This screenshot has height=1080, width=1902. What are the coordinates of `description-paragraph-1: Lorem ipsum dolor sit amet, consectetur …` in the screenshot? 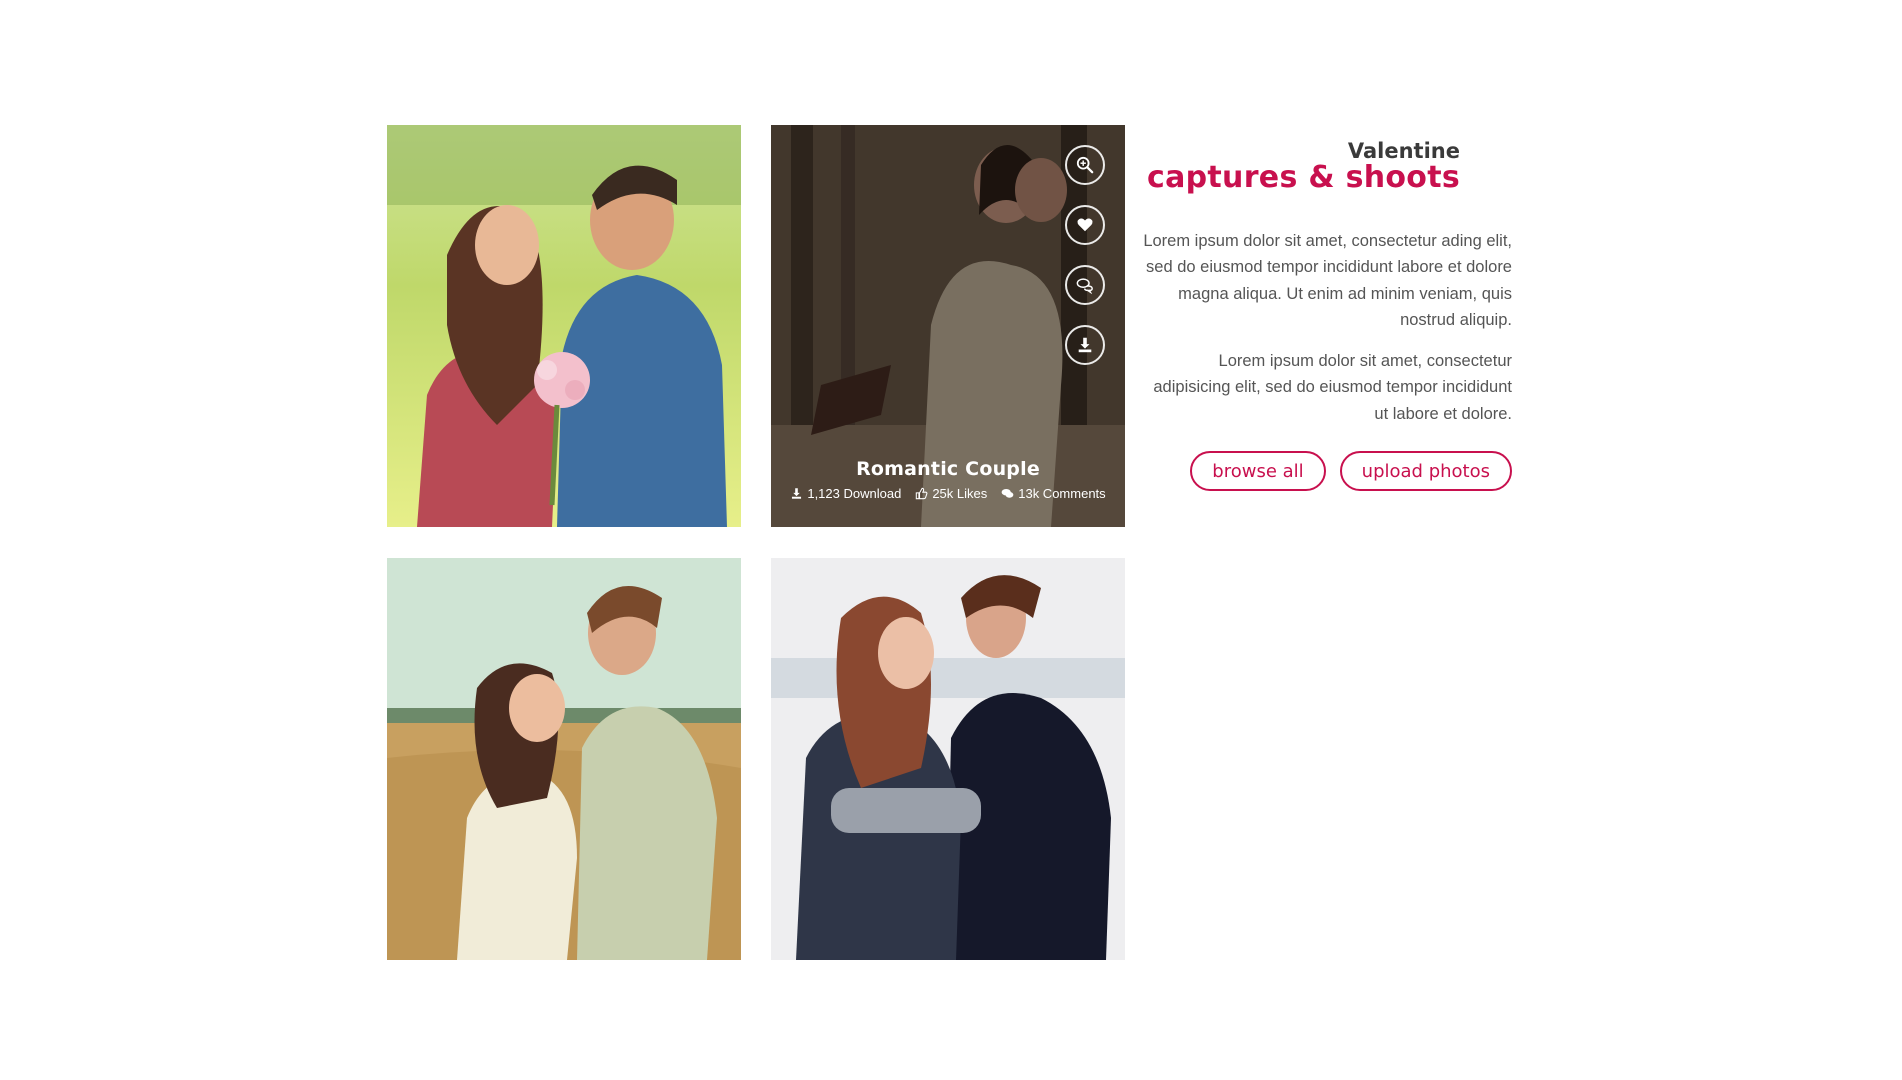 It's located at (1327, 280).